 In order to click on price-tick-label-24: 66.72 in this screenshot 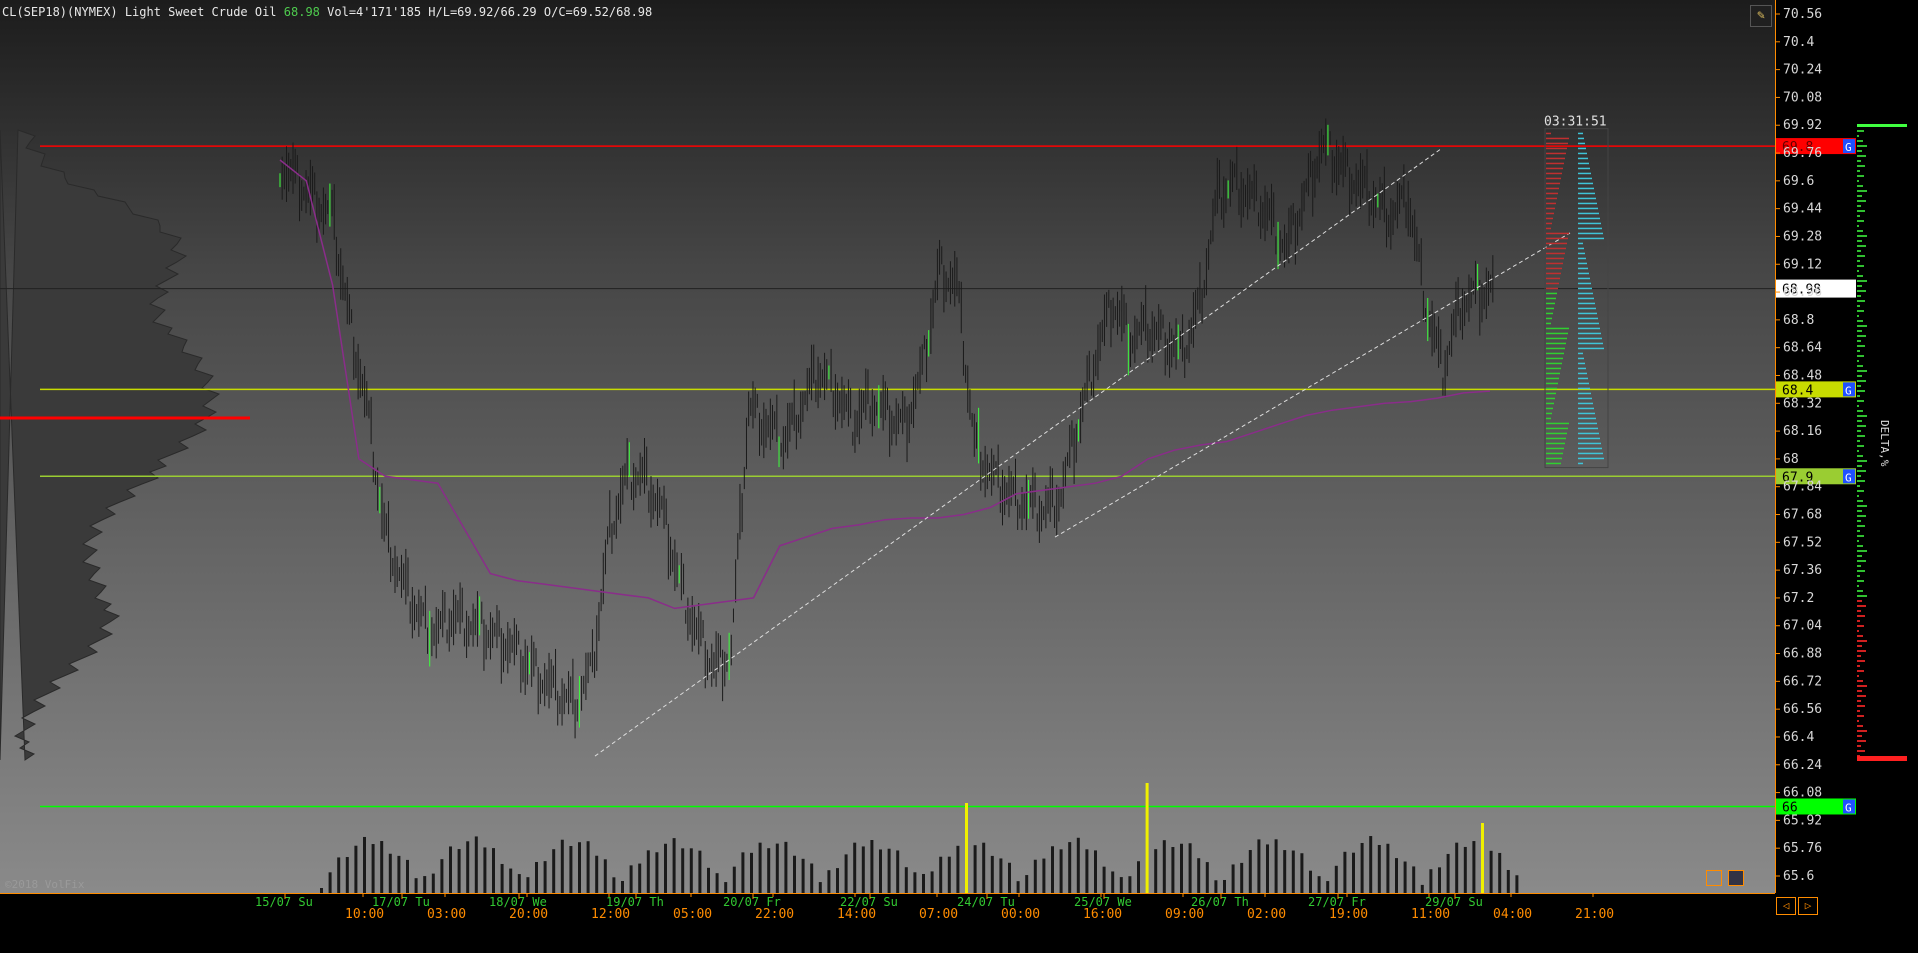, I will do `click(1802, 681)`.